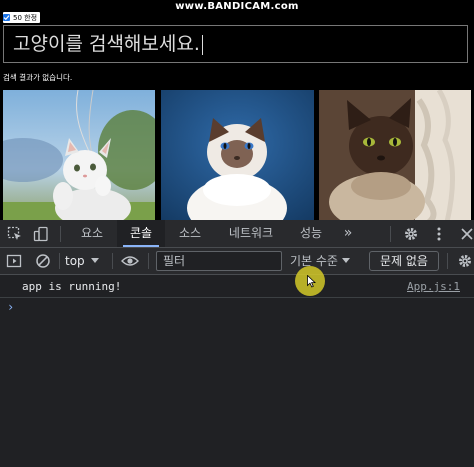 This screenshot has height=467, width=474. I want to click on tab-network: 네트워크, so click(251, 233).